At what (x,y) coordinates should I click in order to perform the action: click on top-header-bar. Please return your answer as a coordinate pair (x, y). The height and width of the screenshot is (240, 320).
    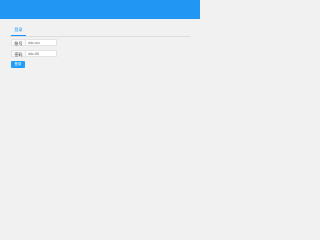
    Looking at the image, I should click on (100, 9).